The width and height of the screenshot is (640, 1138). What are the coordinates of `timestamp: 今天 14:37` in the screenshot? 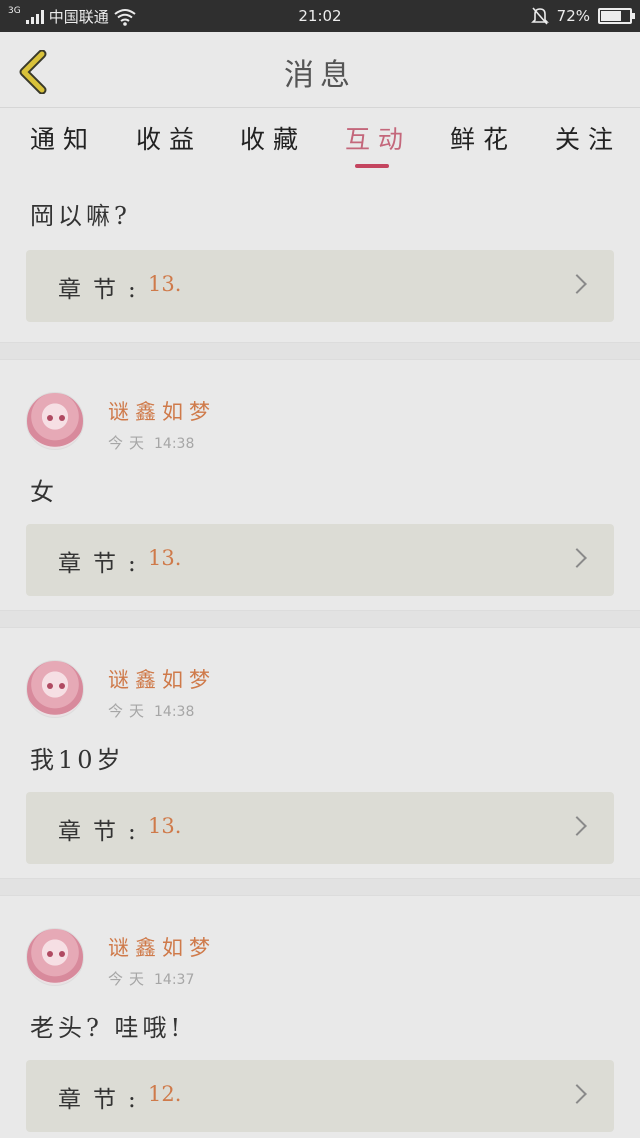 It's located at (151, 978).